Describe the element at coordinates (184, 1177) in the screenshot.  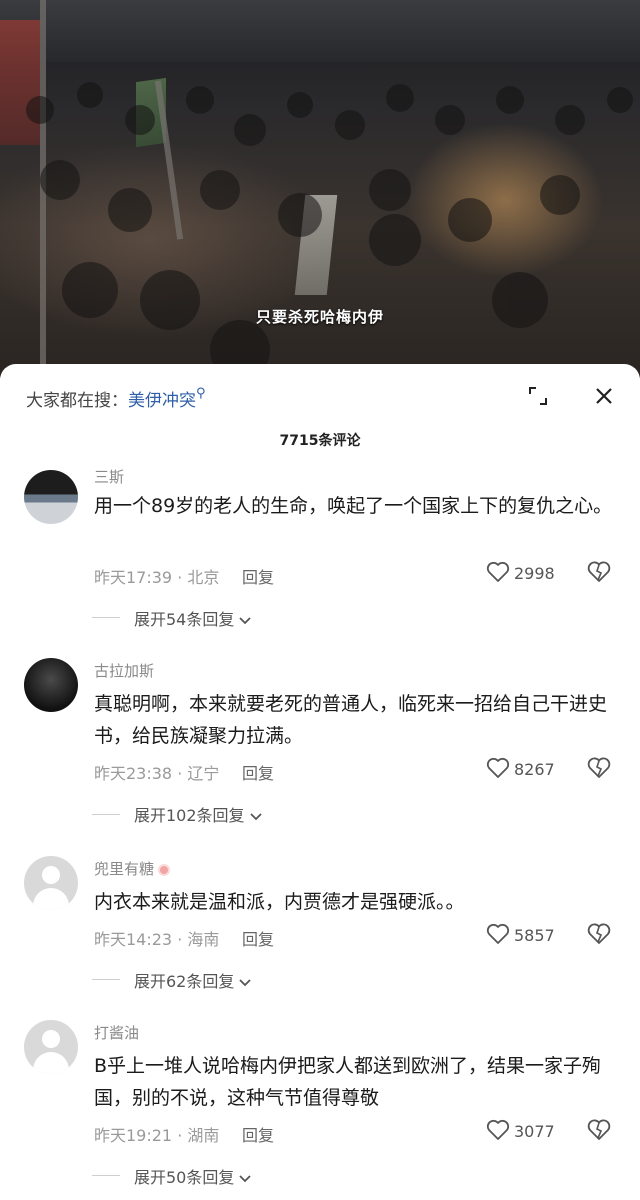
I see `expand-replies-label: 展开50条回复` at that location.